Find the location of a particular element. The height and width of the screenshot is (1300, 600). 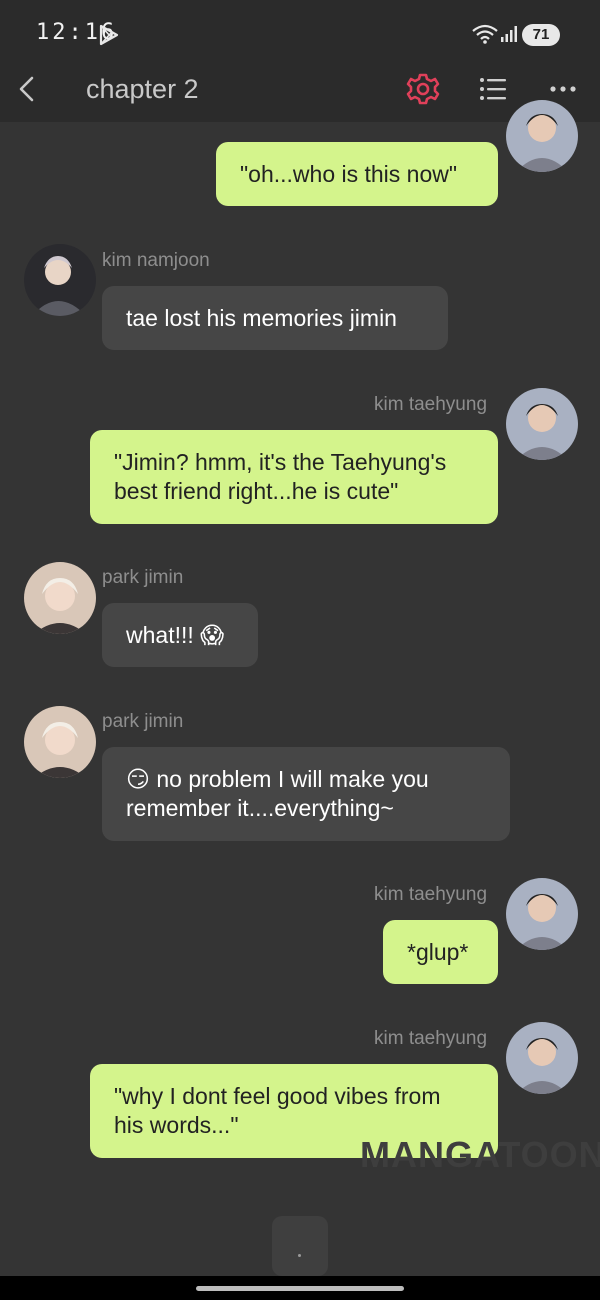

app-header: chapter 2 is located at coordinates (300, 93).